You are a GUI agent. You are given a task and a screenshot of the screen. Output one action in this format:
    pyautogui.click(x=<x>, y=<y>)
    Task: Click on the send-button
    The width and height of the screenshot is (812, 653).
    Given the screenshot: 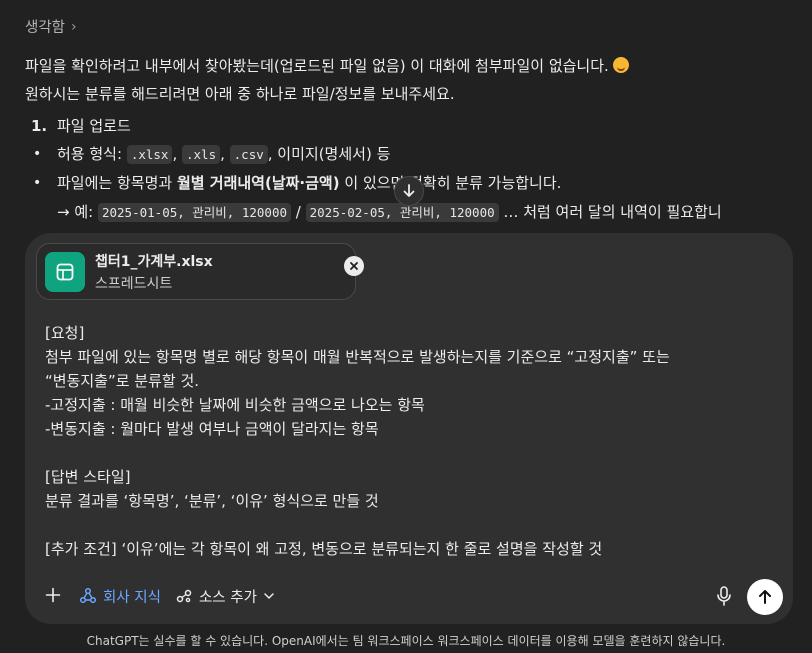 What is the action you would take?
    pyautogui.click(x=765, y=597)
    